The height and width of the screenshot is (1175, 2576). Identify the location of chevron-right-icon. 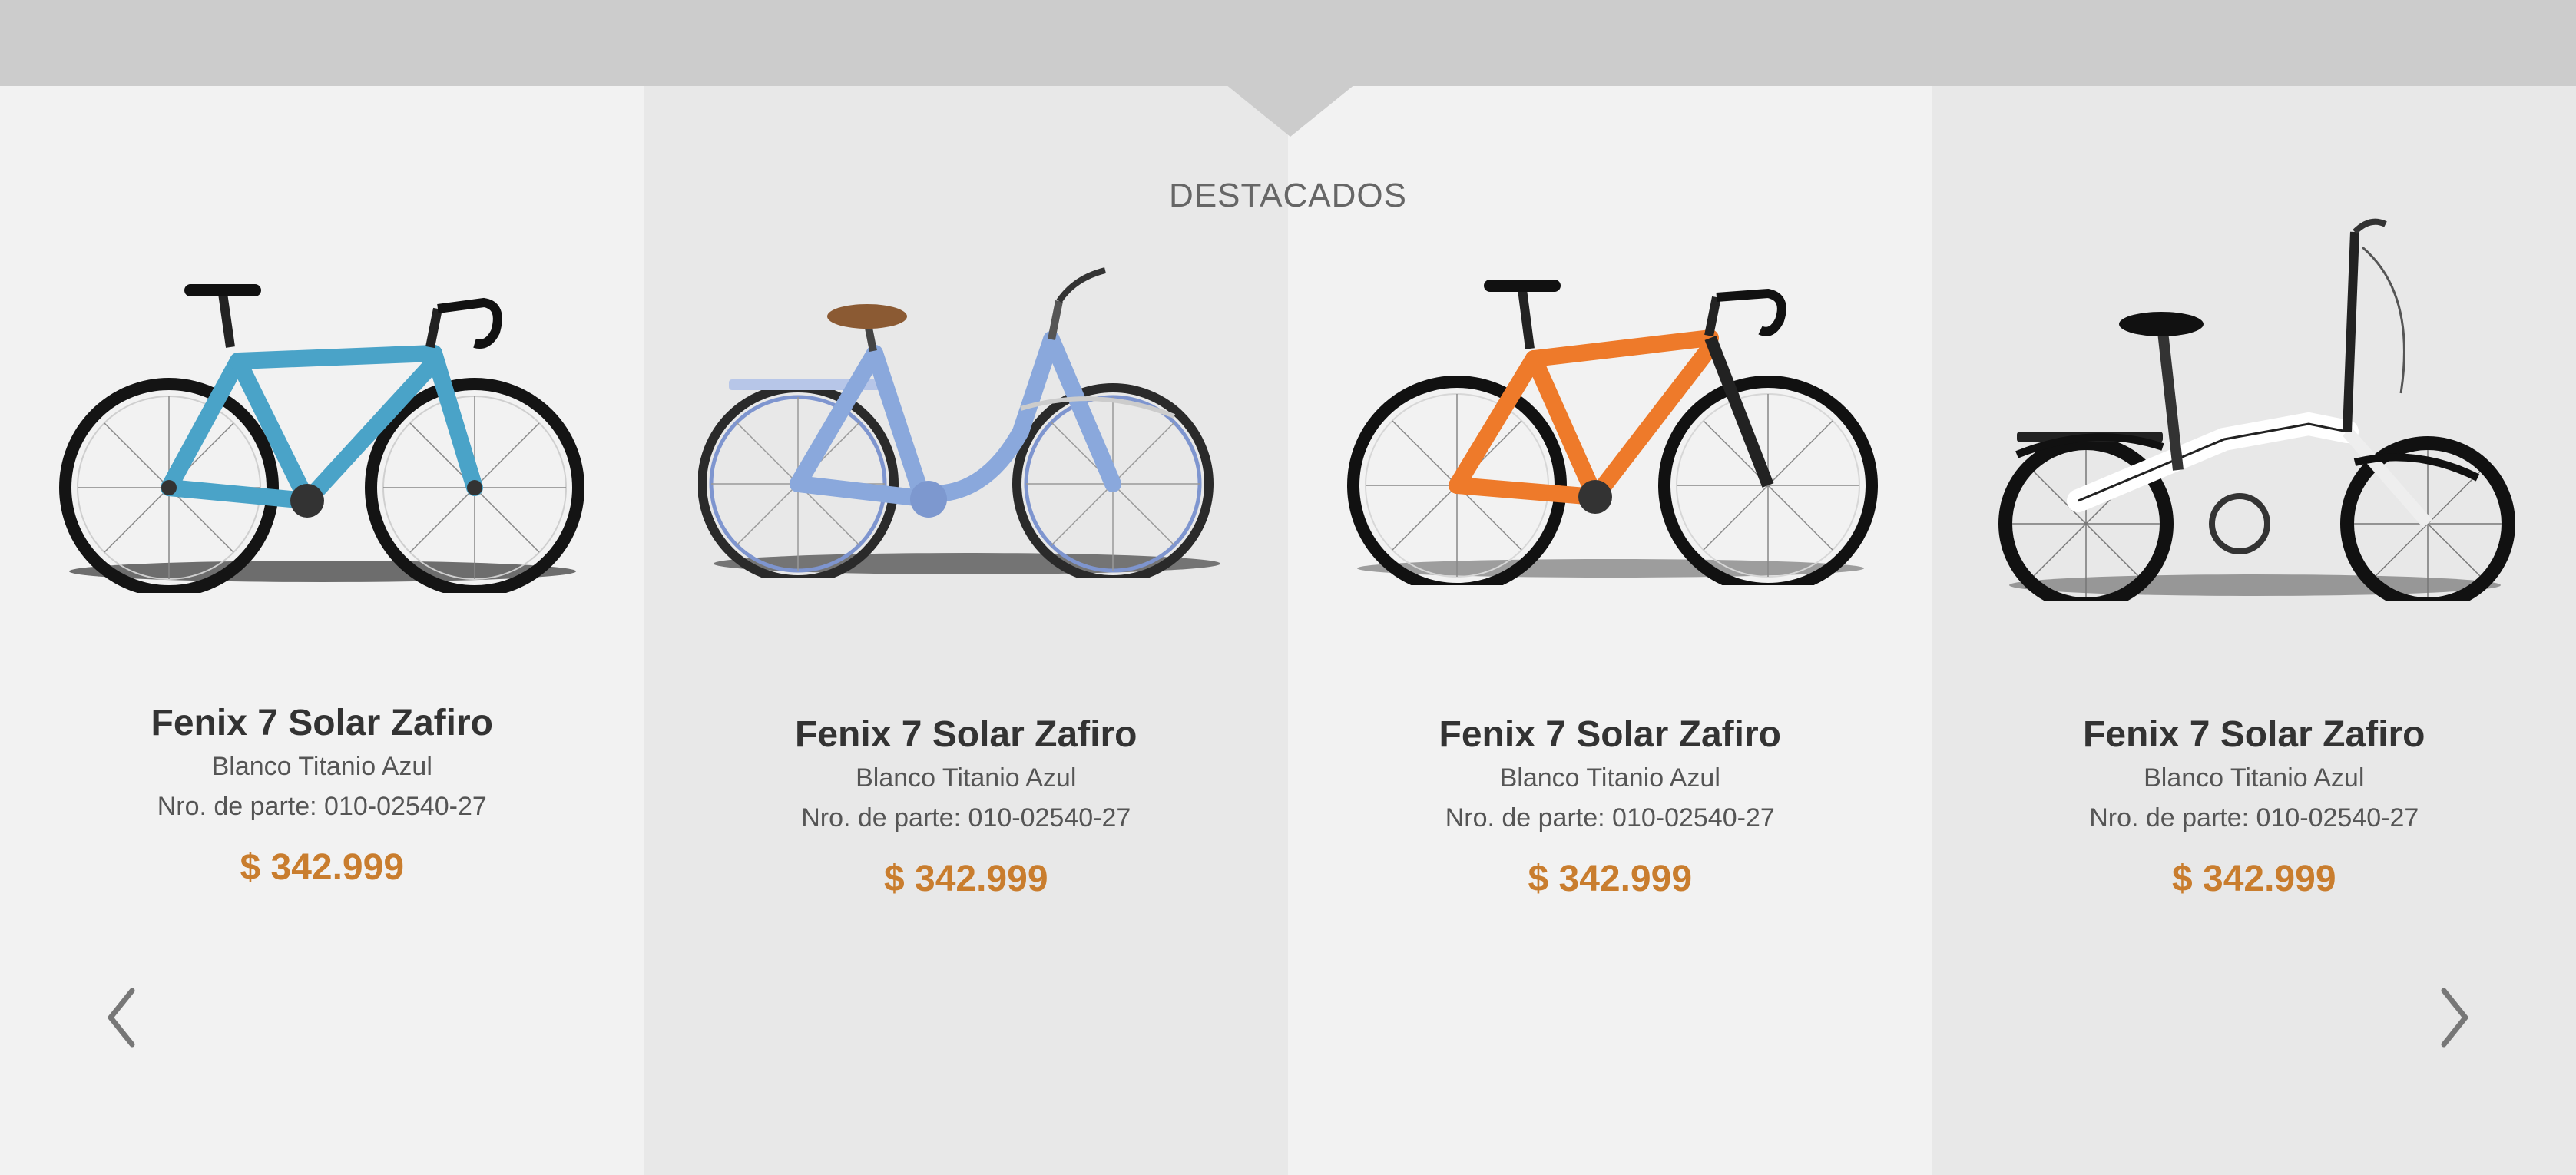
(2454, 1018).